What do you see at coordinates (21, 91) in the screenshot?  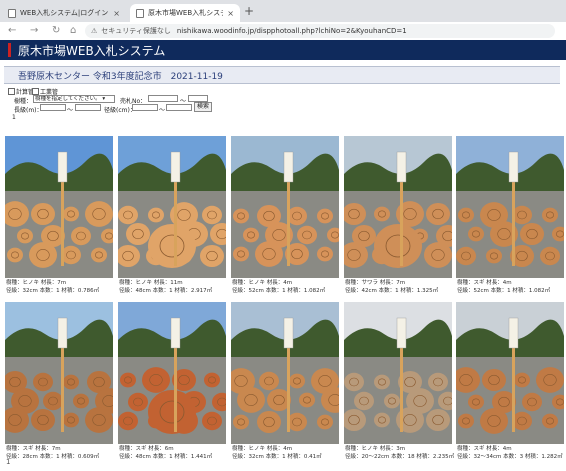 I see `checkbox-calc: 計算管` at bounding box center [21, 91].